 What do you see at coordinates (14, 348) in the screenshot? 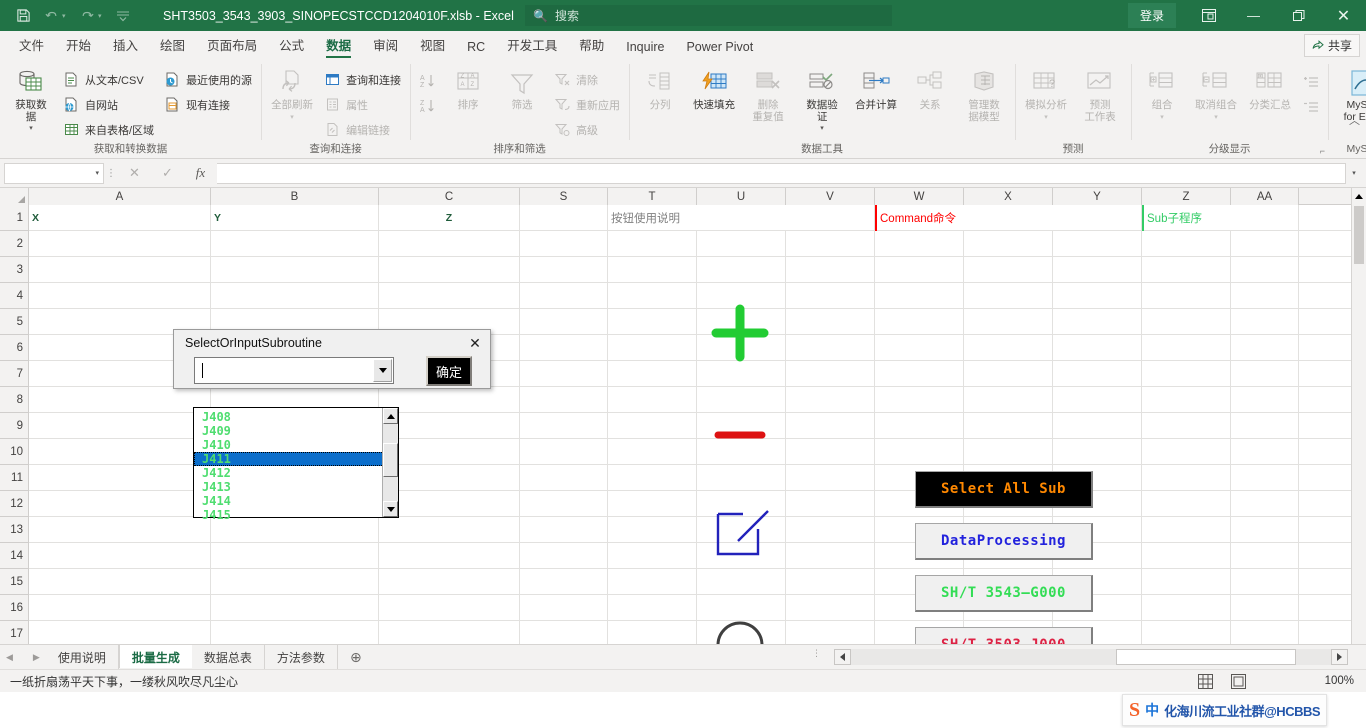
I see `row-header-6: 6` at bounding box center [14, 348].